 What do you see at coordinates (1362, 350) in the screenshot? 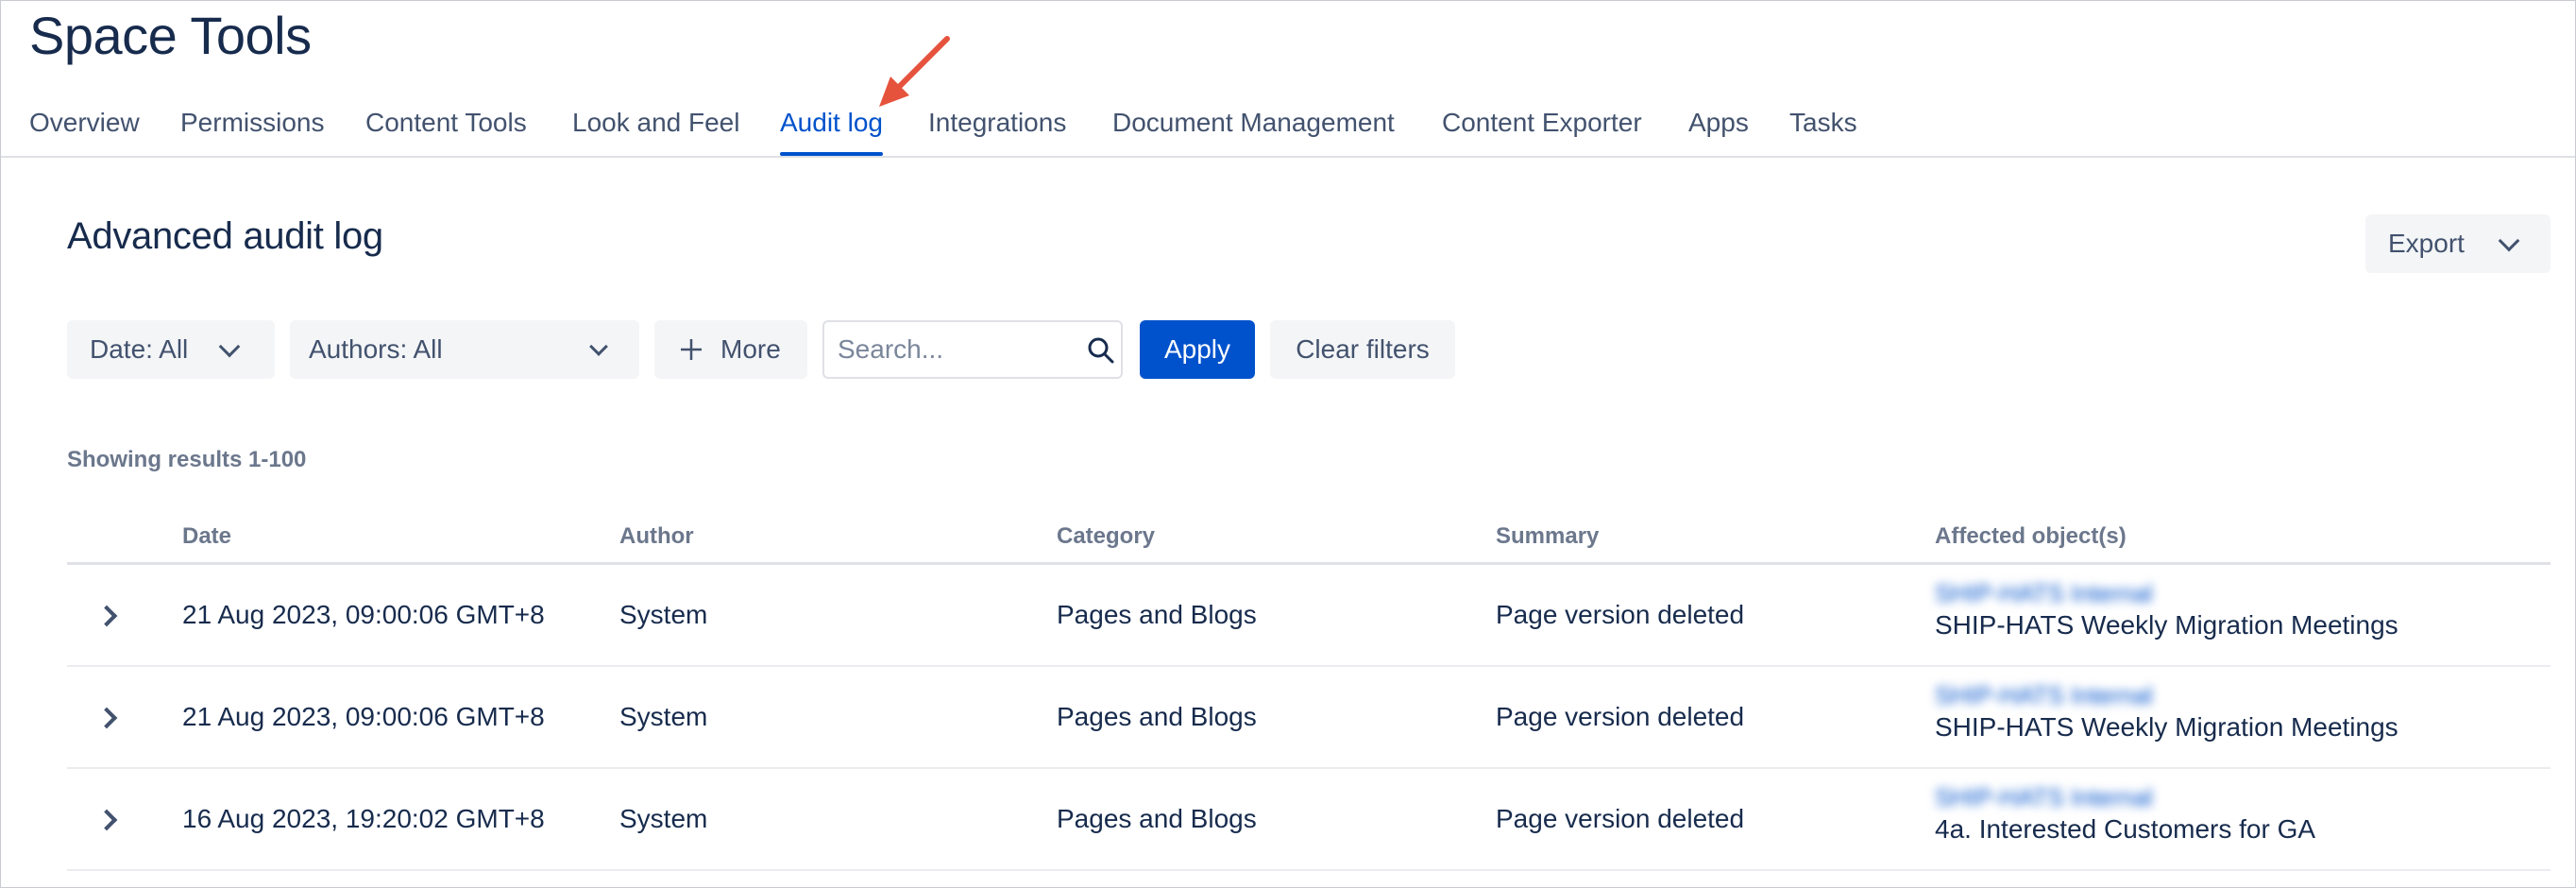
I see `clear-filters-button: Clear filters` at bounding box center [1362, 350].